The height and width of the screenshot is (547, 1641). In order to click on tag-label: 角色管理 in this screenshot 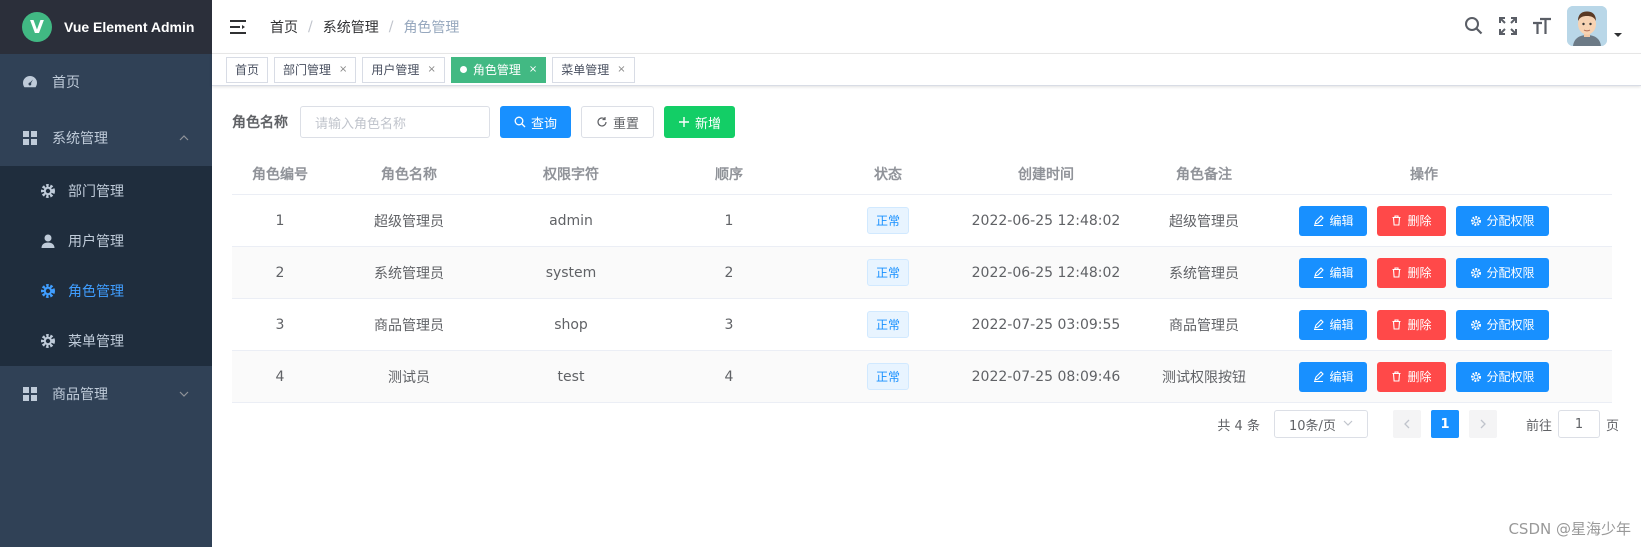, I will do `click(496, 70)`.